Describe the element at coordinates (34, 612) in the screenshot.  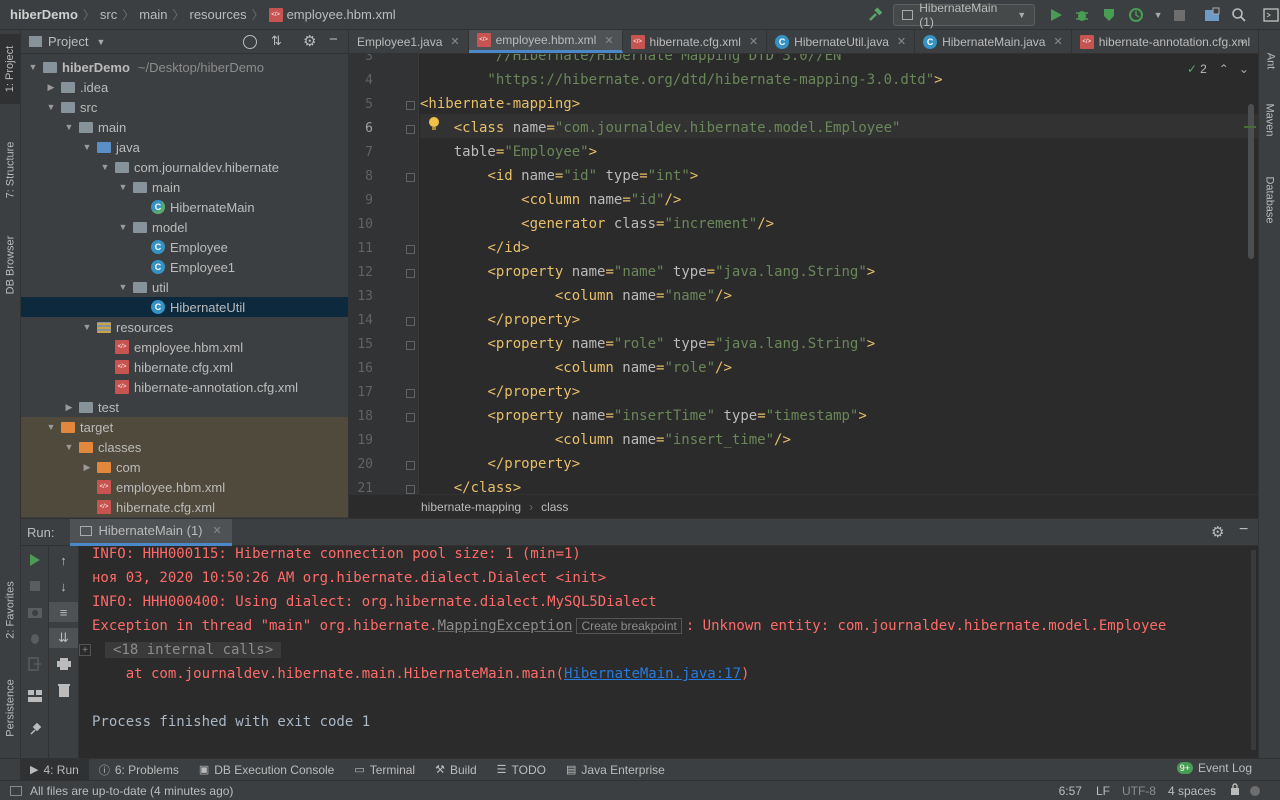
I see `camera-icon` at that location.